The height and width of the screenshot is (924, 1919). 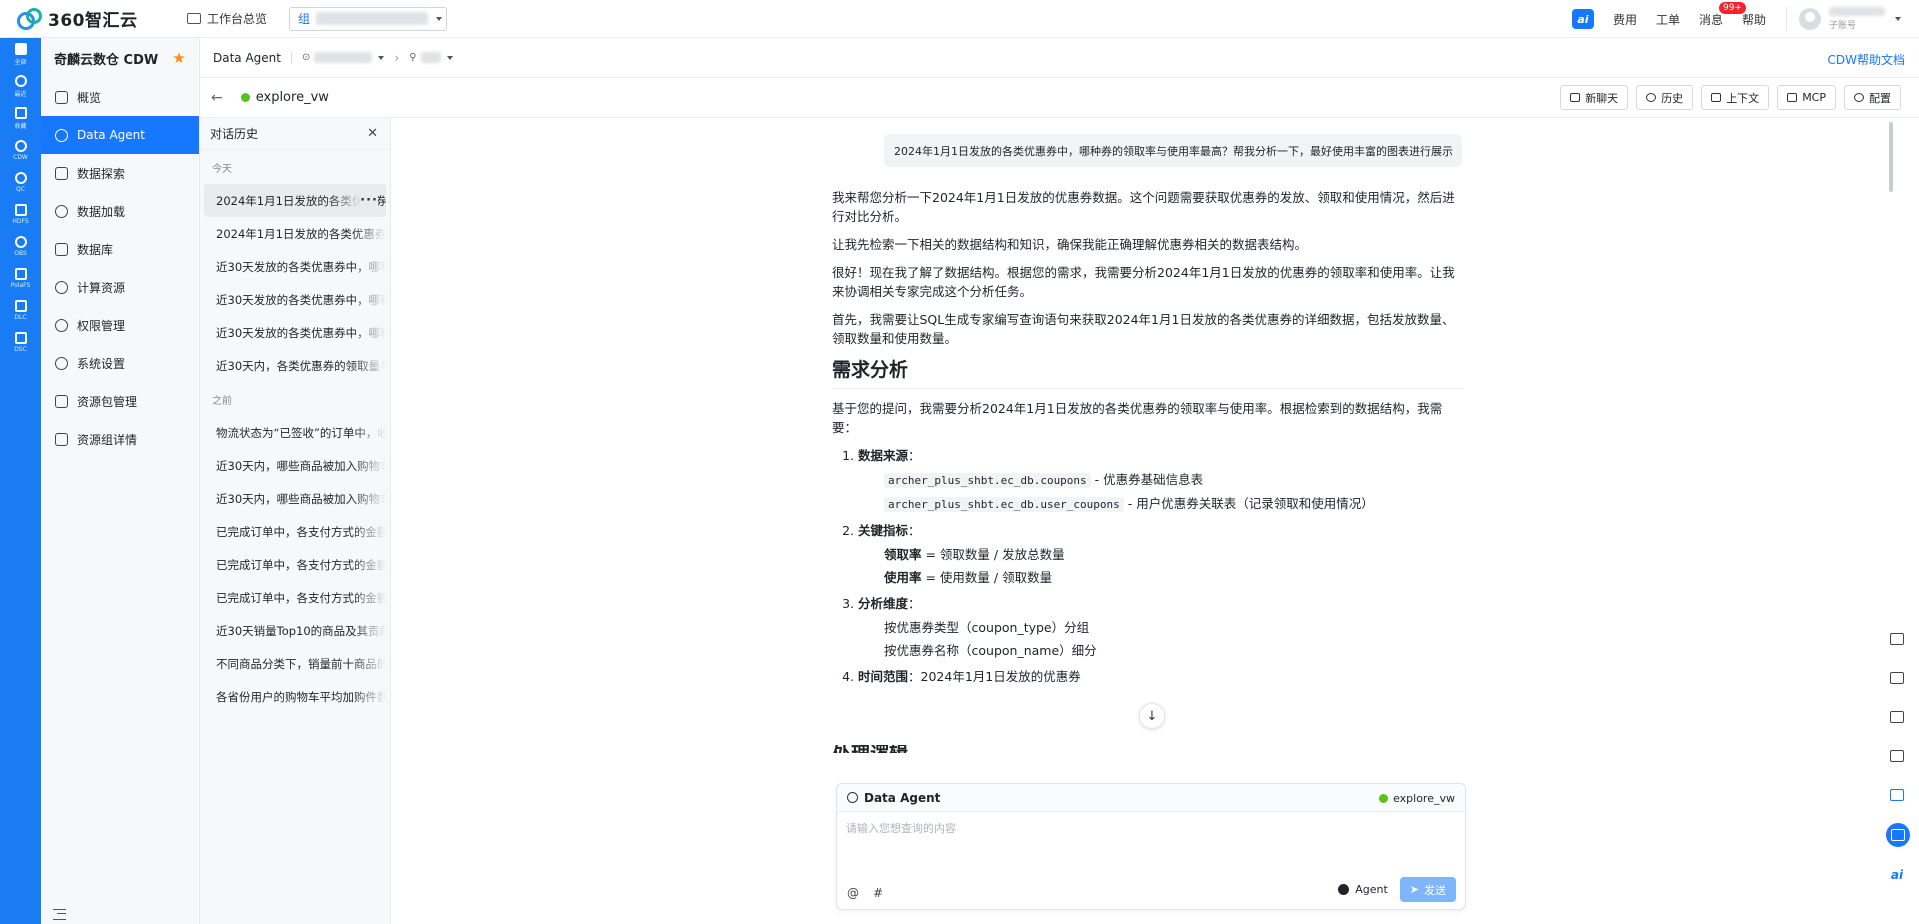 What do you see at coordinates (101, 325) in the screenshot?
I see `nav-label: 权限管理` at bounding box center [101, 325].